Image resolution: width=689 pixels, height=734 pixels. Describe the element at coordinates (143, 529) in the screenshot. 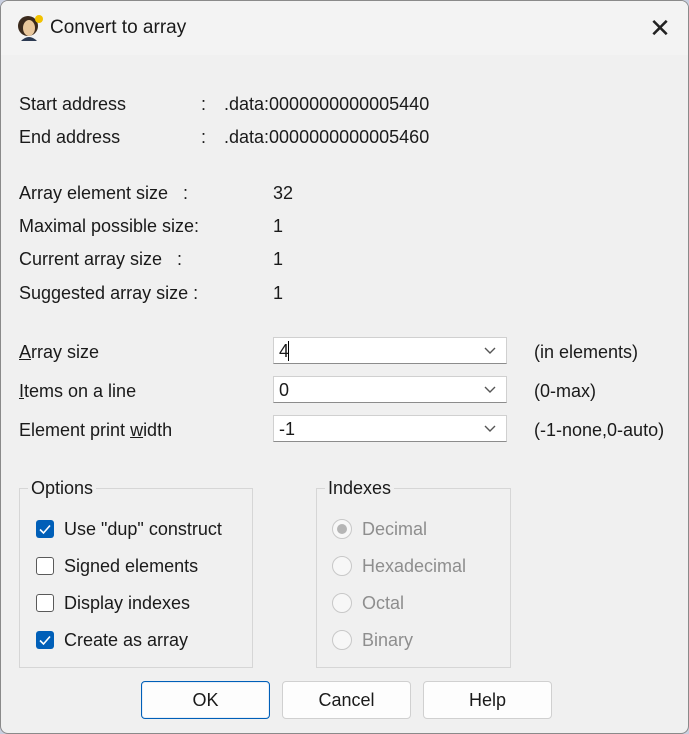

I see `use-dup-label: Use "dup" construct` at that location.